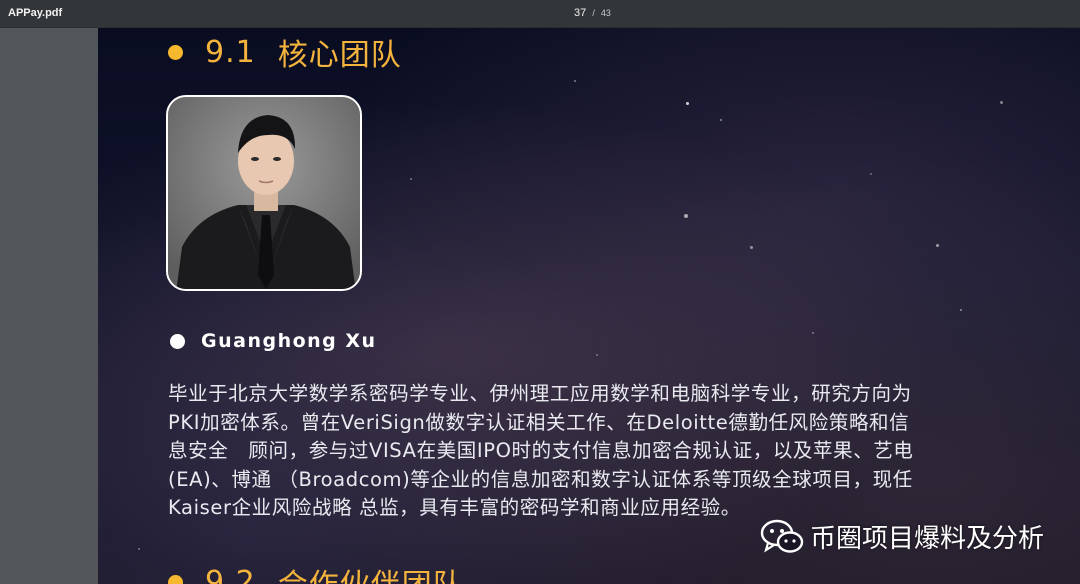 This screenshot has width=1080, height=584. What do you see at coordinates (580, 13) in the screenshot?
I see `current-page-number: 37` at bounding box center [580, 13].